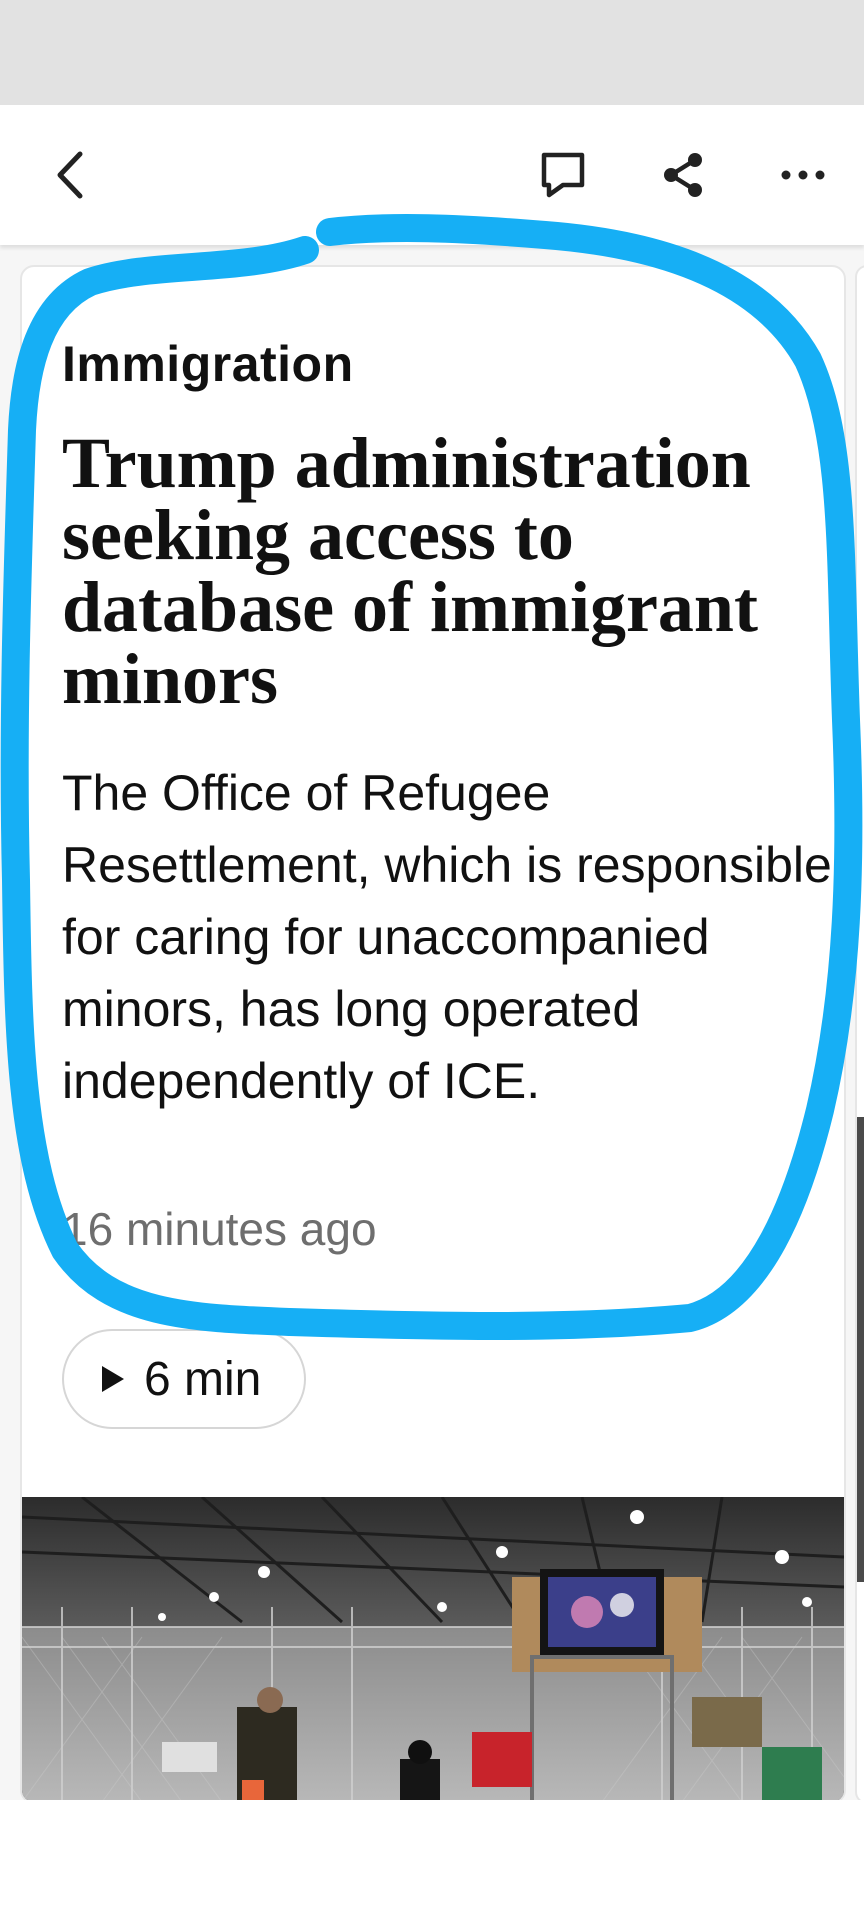  Describe the element at coordinates (219, 1229) in the screenshot. I see `article-timestamp: 16 minutes ago` at that location.